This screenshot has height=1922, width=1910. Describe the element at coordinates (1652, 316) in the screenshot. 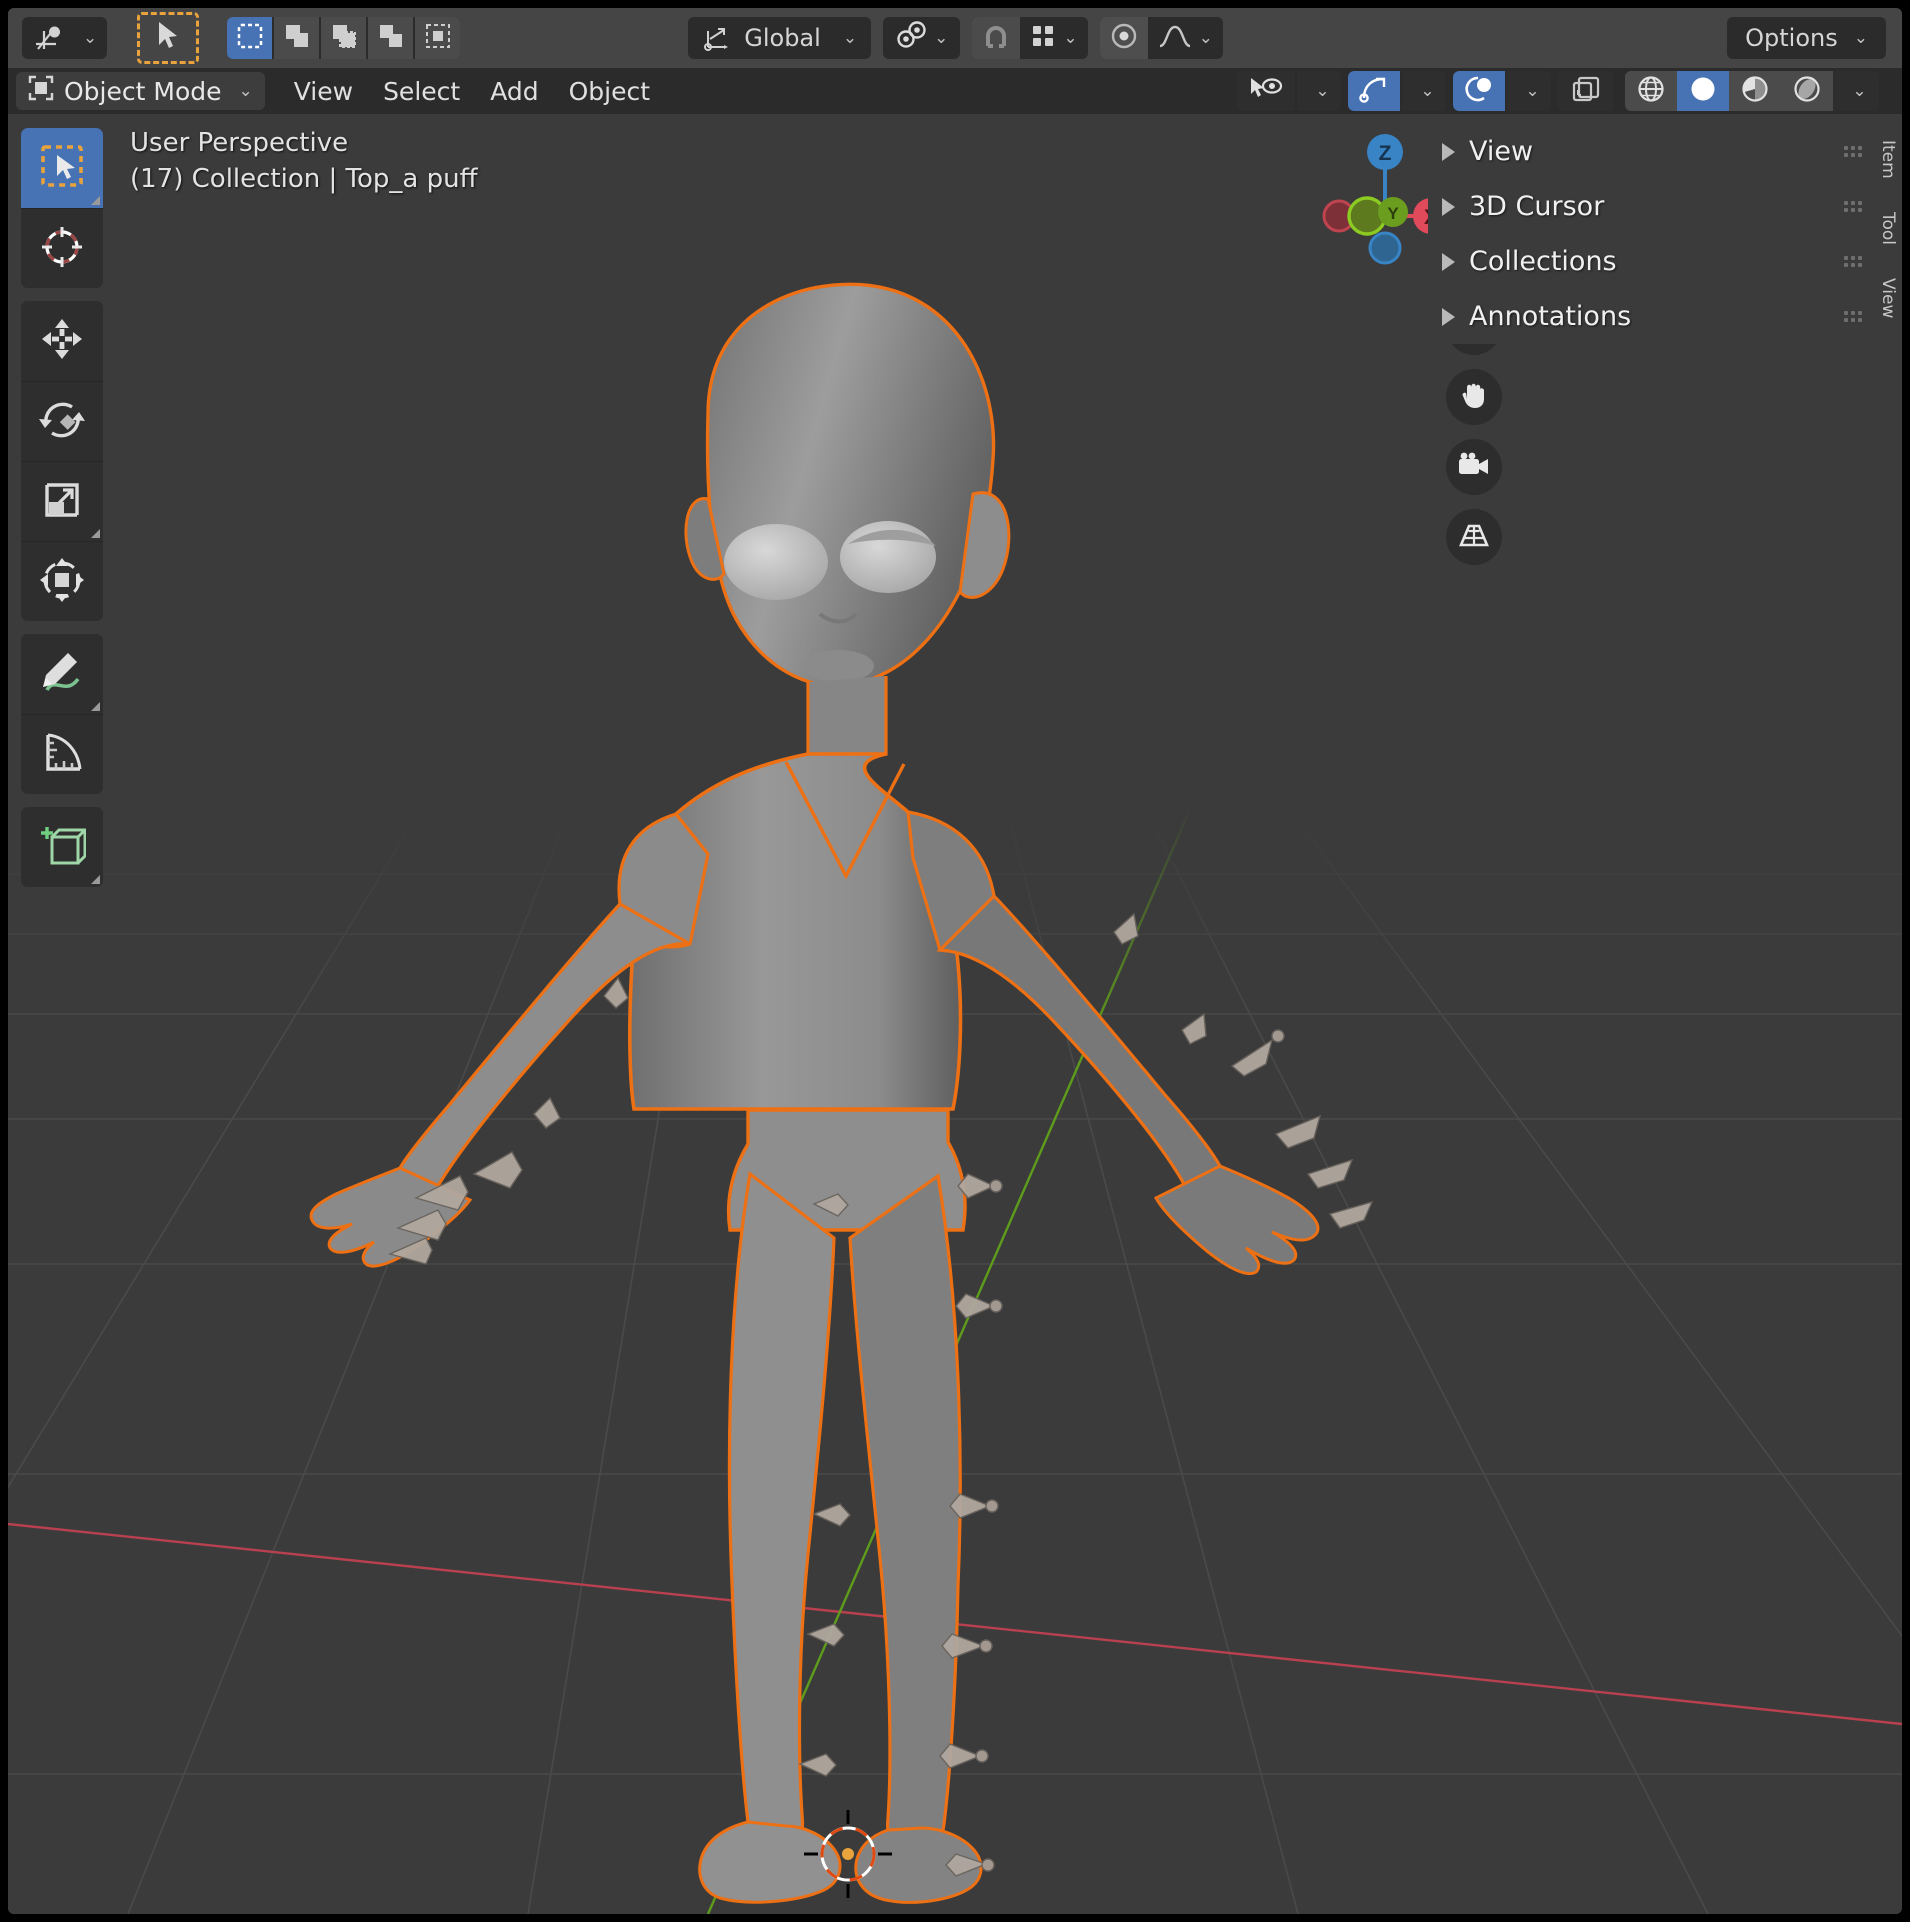

I see `sidebar-panel-annotations: Annotations` at that location.